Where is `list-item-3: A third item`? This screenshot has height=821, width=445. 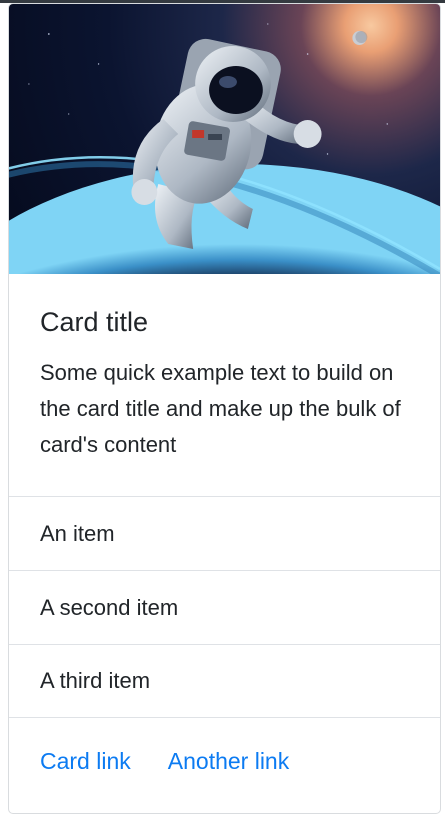 list-item-3: A third item is located at coordinates (224, 681).